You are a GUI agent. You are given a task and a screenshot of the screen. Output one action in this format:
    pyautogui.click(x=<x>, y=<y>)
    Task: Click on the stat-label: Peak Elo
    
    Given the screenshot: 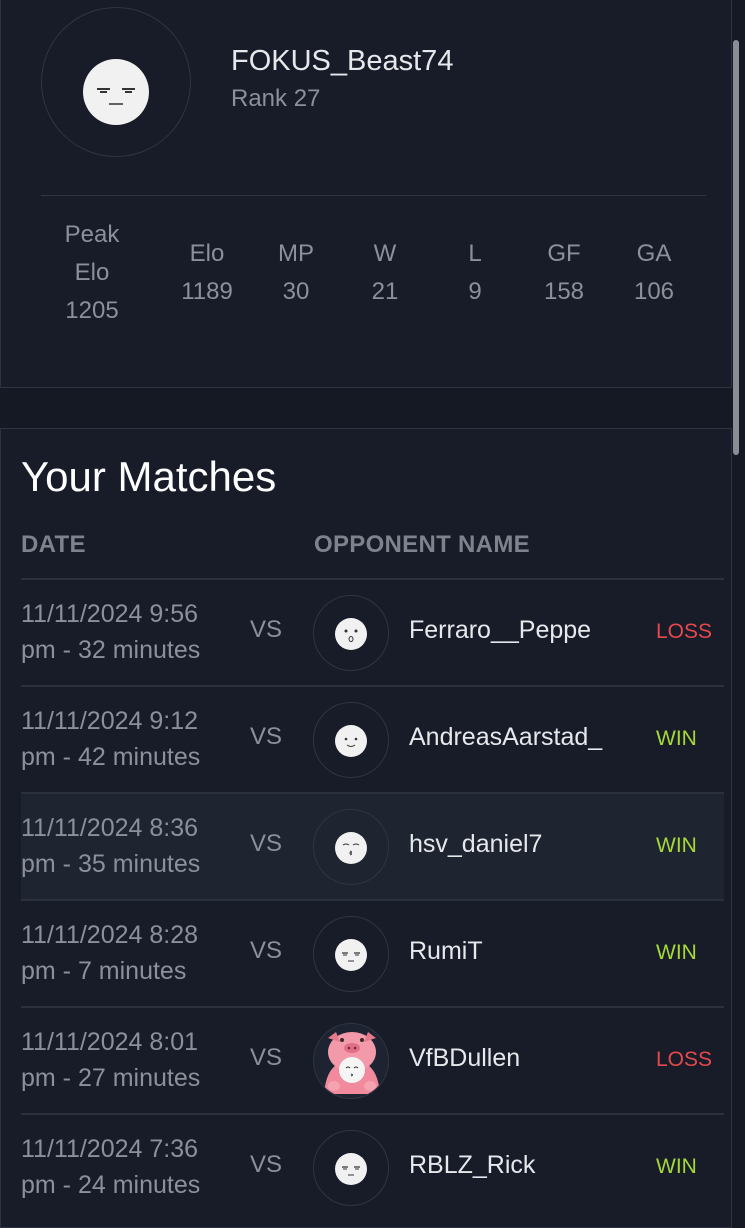 What is the action you would take?
    pyautogui.click(x=92, y=253)
    